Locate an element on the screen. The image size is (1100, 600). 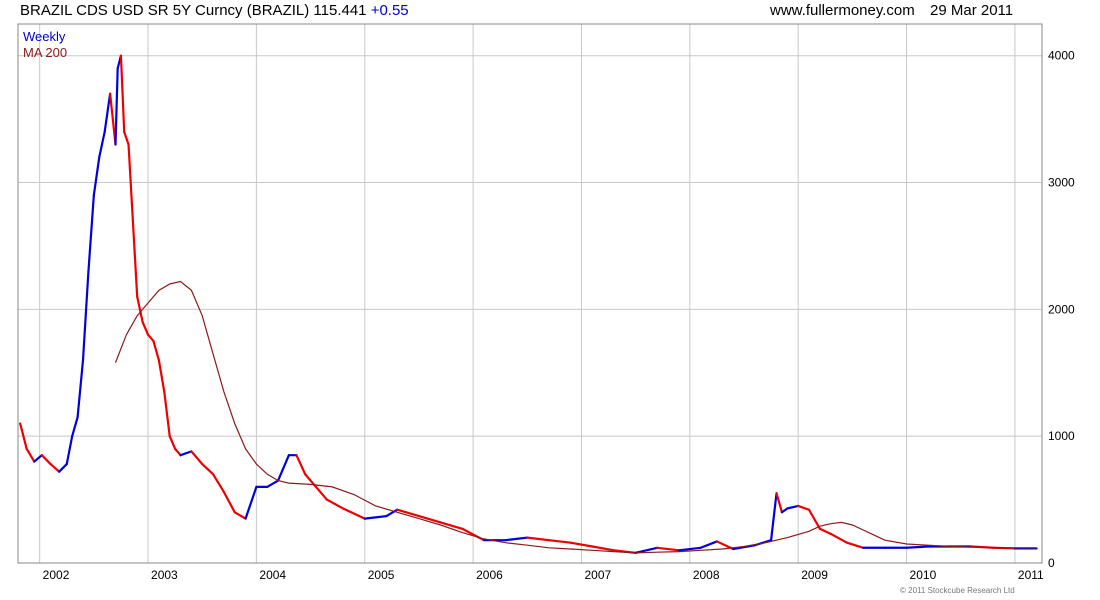
y-axis: 0 1000 2000 3000 4000 is located at coordinates (1061, 309).